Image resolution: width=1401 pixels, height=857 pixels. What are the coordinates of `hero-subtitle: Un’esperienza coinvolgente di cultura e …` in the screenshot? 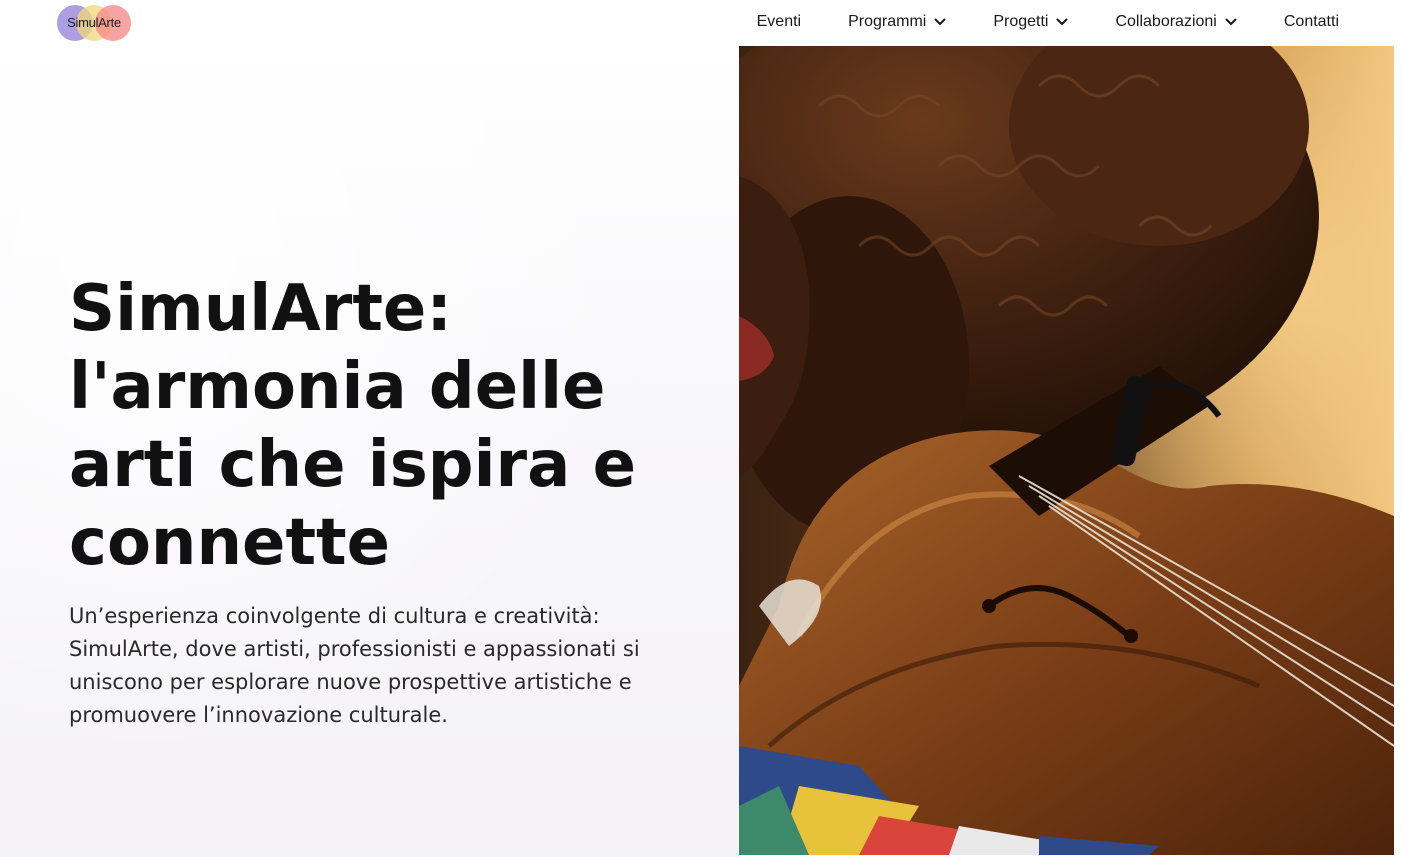 It's located at (369, 666).